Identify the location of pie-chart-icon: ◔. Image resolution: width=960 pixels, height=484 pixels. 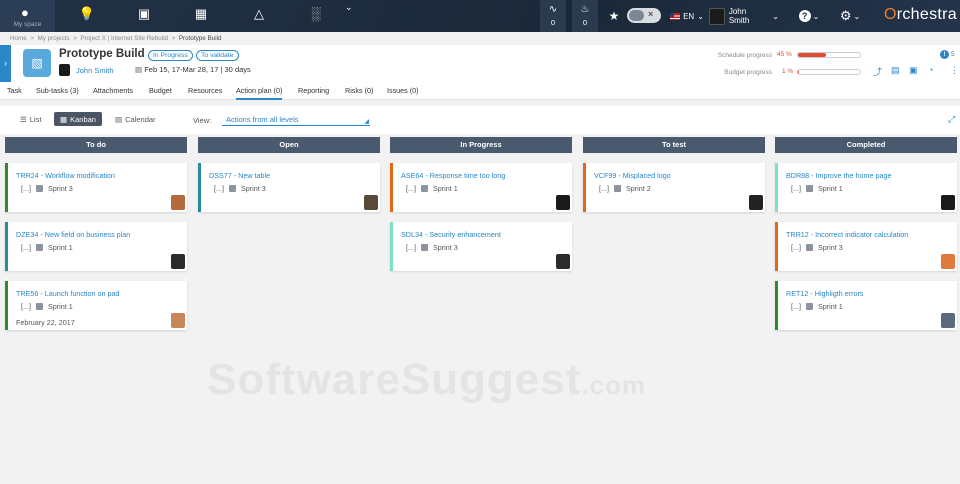
(930, 70).